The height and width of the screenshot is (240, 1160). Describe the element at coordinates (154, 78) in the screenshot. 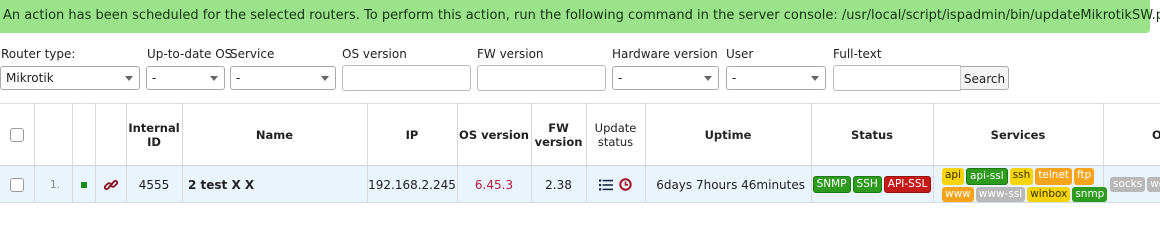

I see `uptodate-os-value: -` at that location.